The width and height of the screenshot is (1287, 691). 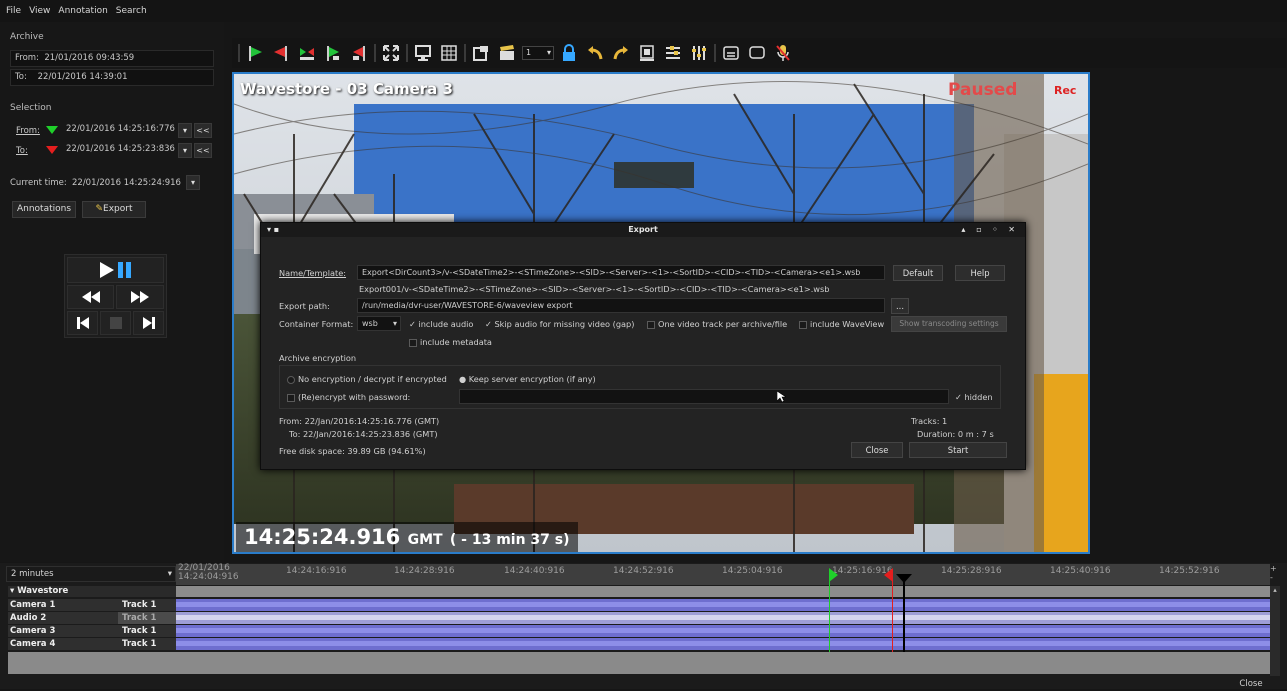 I want to click on include-metadata-checkbox: include metadata, so click(x=450, y=342).